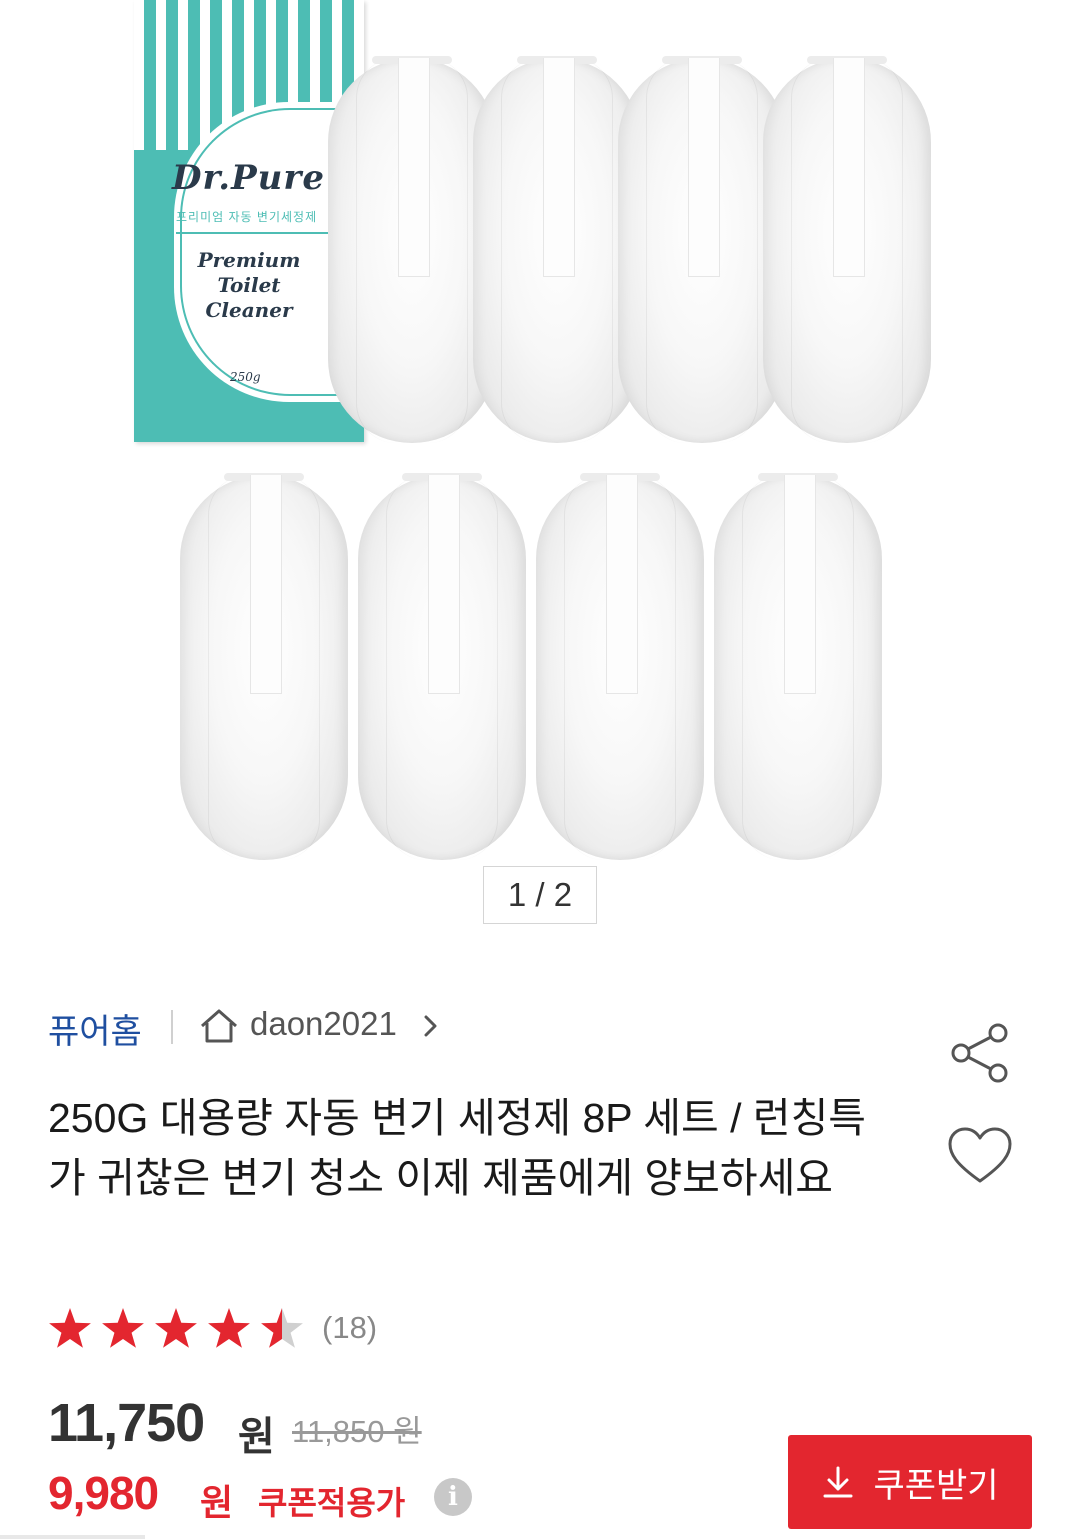 The height and width of the screenshot is (1539, 1080). I want to click on box-product-name: Premium Toilet Cleaner, so click(249, 285).